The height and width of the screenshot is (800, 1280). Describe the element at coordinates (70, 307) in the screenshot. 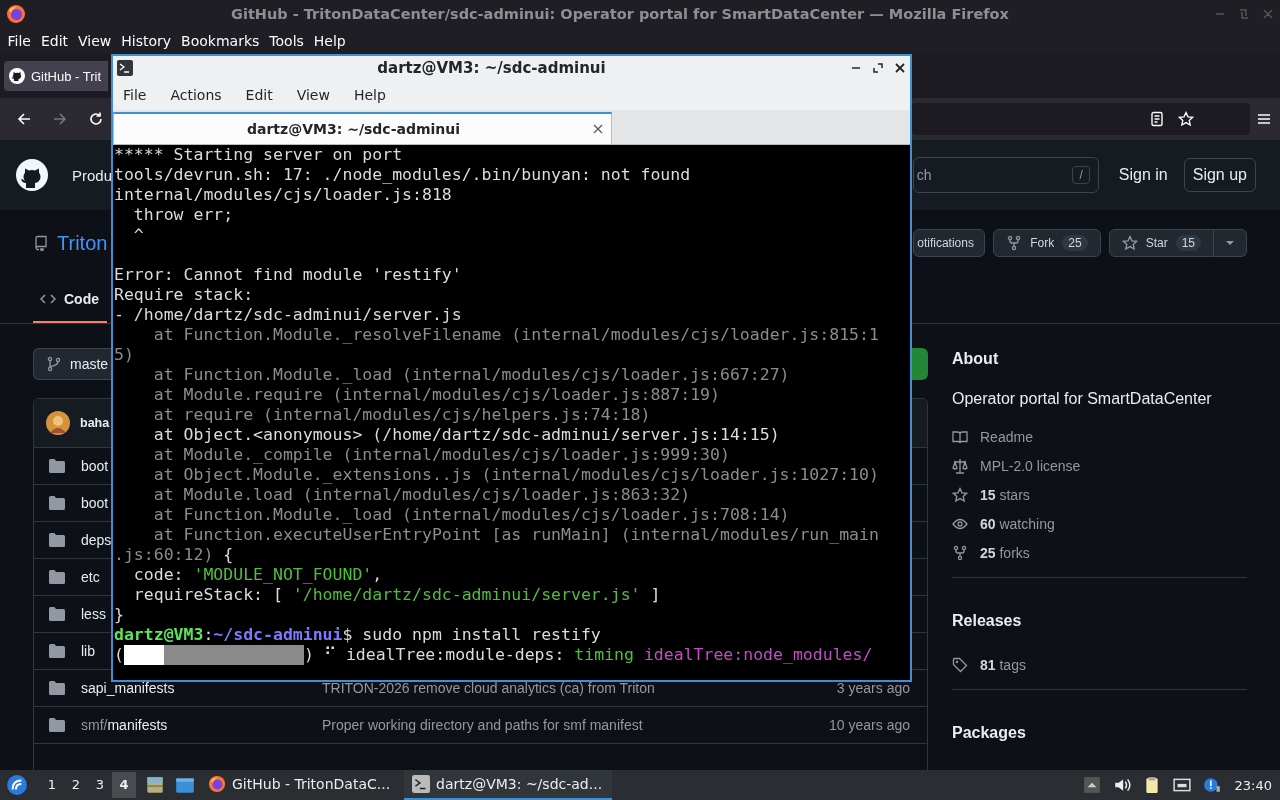

I see `code-tab: Code` at that location.